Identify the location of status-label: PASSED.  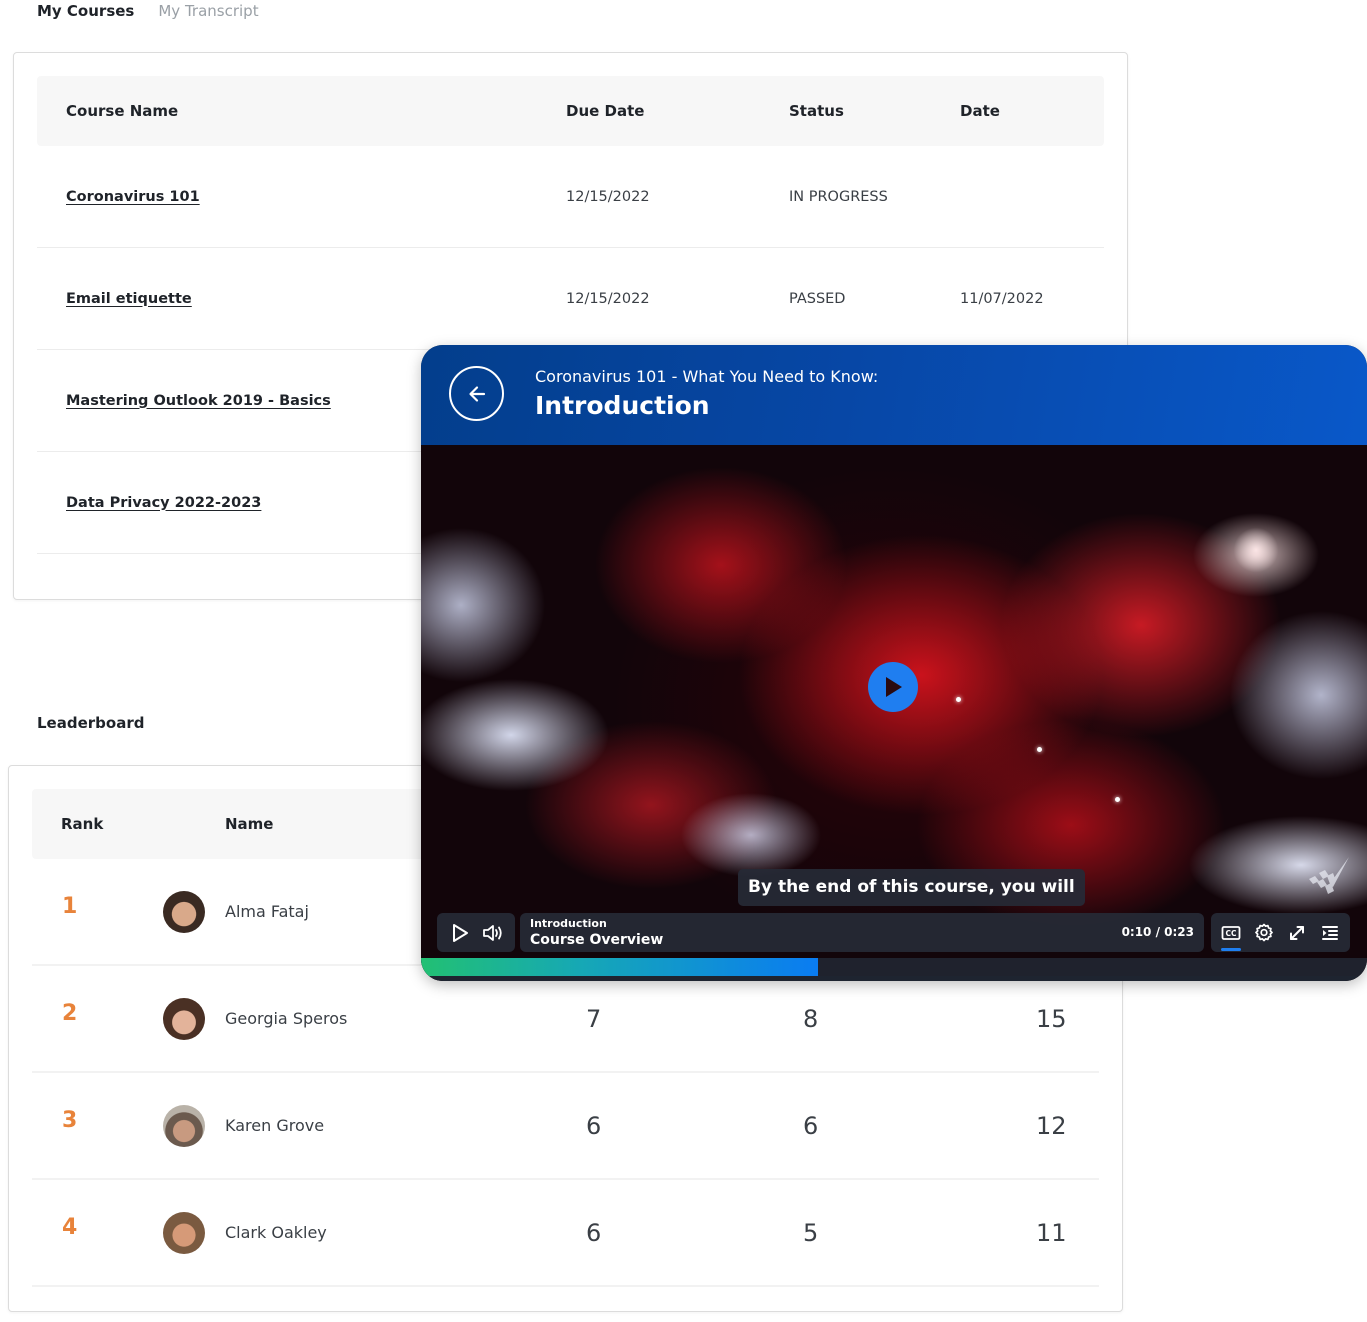
(817, 298).